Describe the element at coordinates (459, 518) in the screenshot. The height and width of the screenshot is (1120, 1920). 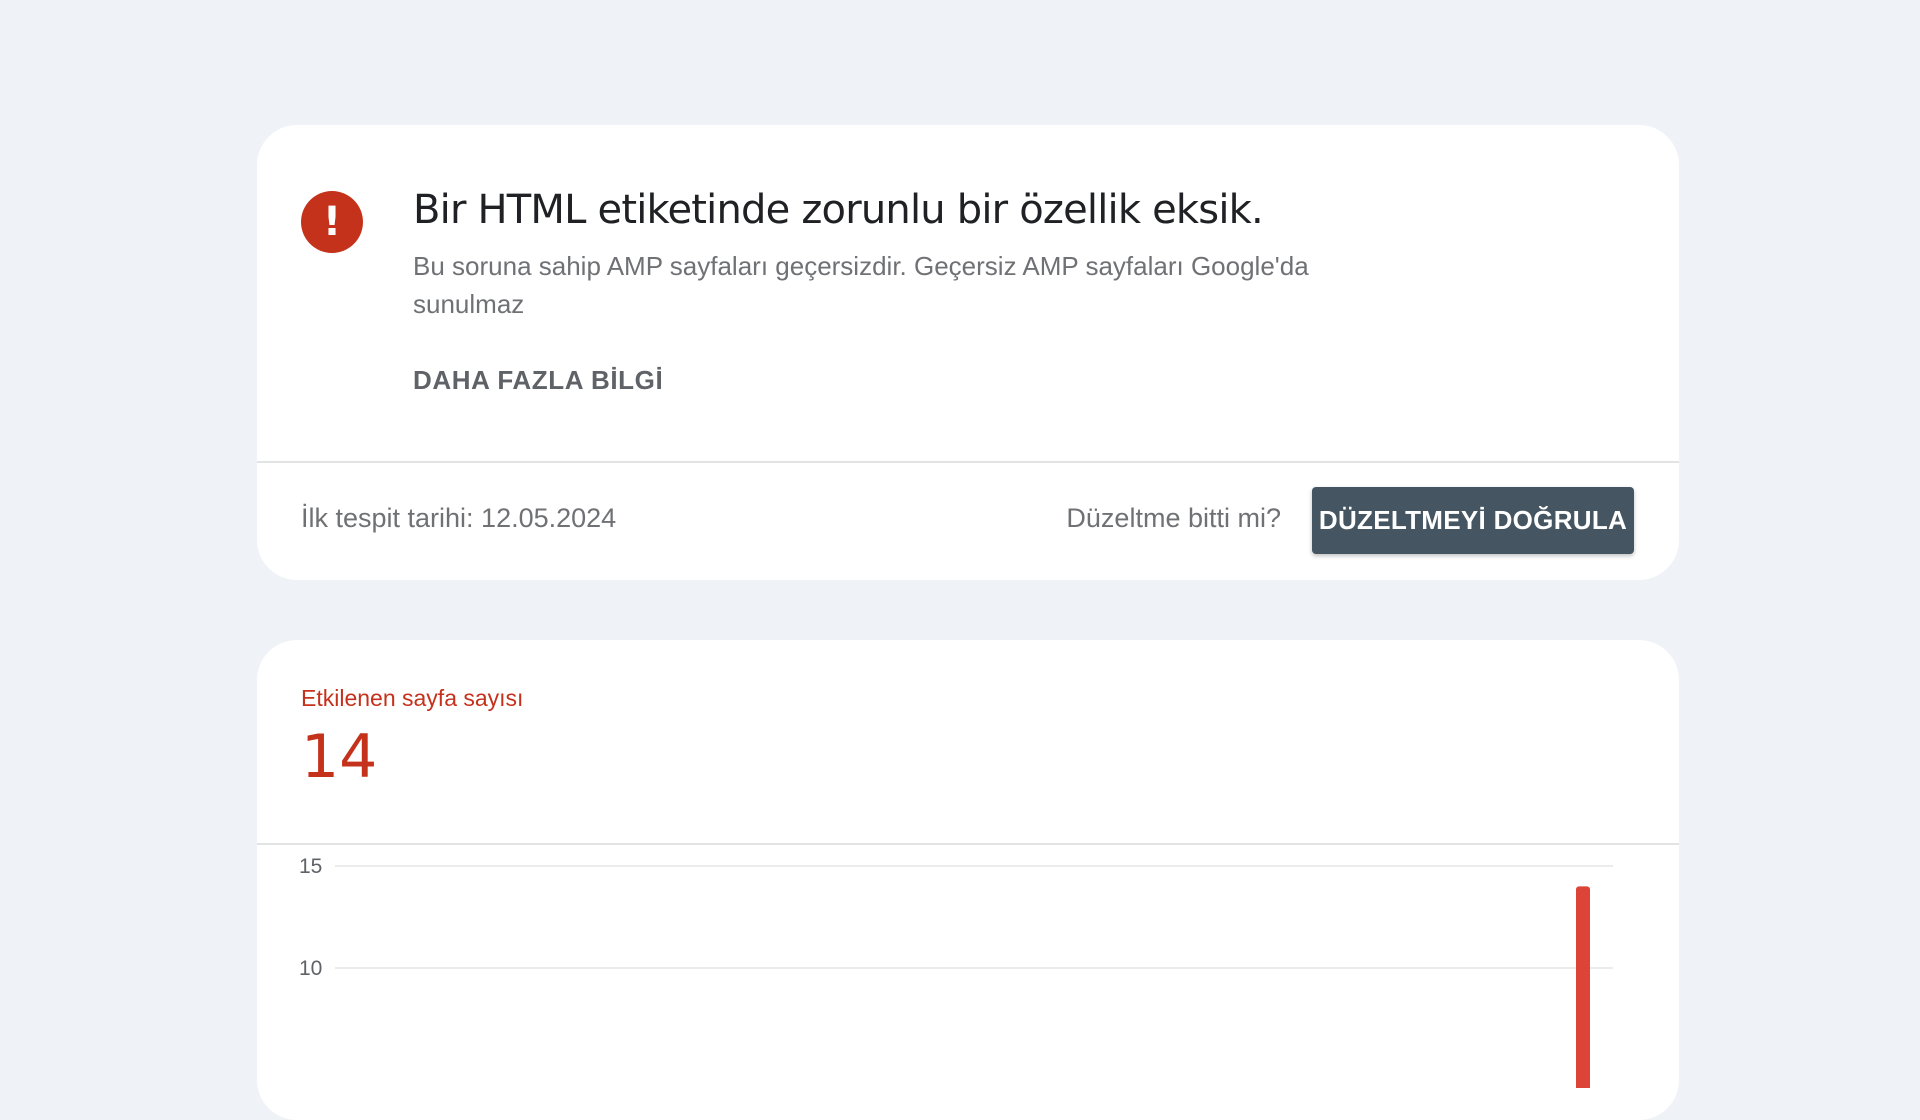
I see `first-detected-date: İlk tespit tarihi: 12.05.2024` at that location.